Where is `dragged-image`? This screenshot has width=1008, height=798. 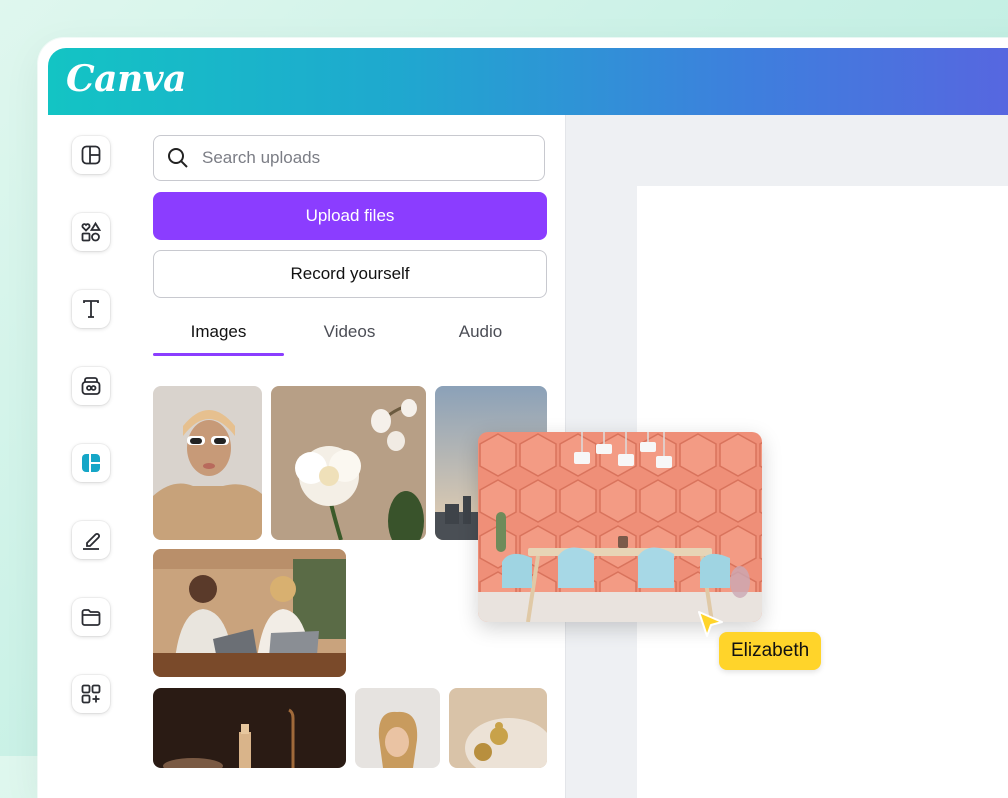
dragged-image is located at coordinates (620, 527).